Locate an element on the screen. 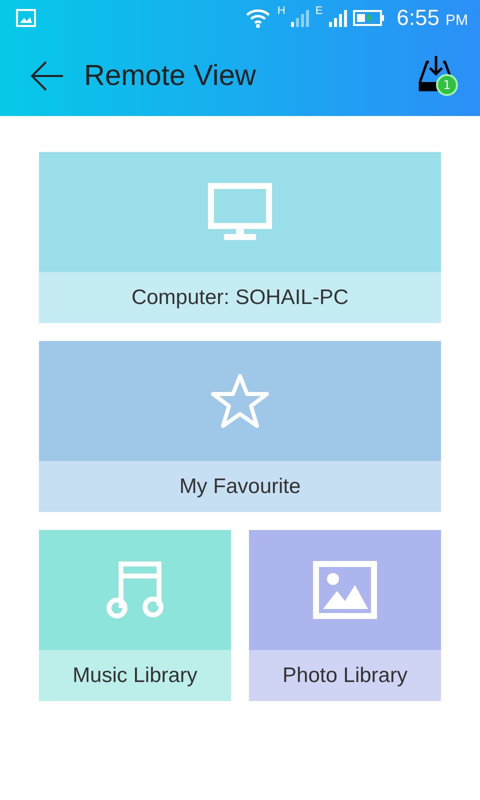  tile-label: Photo Library is located at coordinates (345, 675).